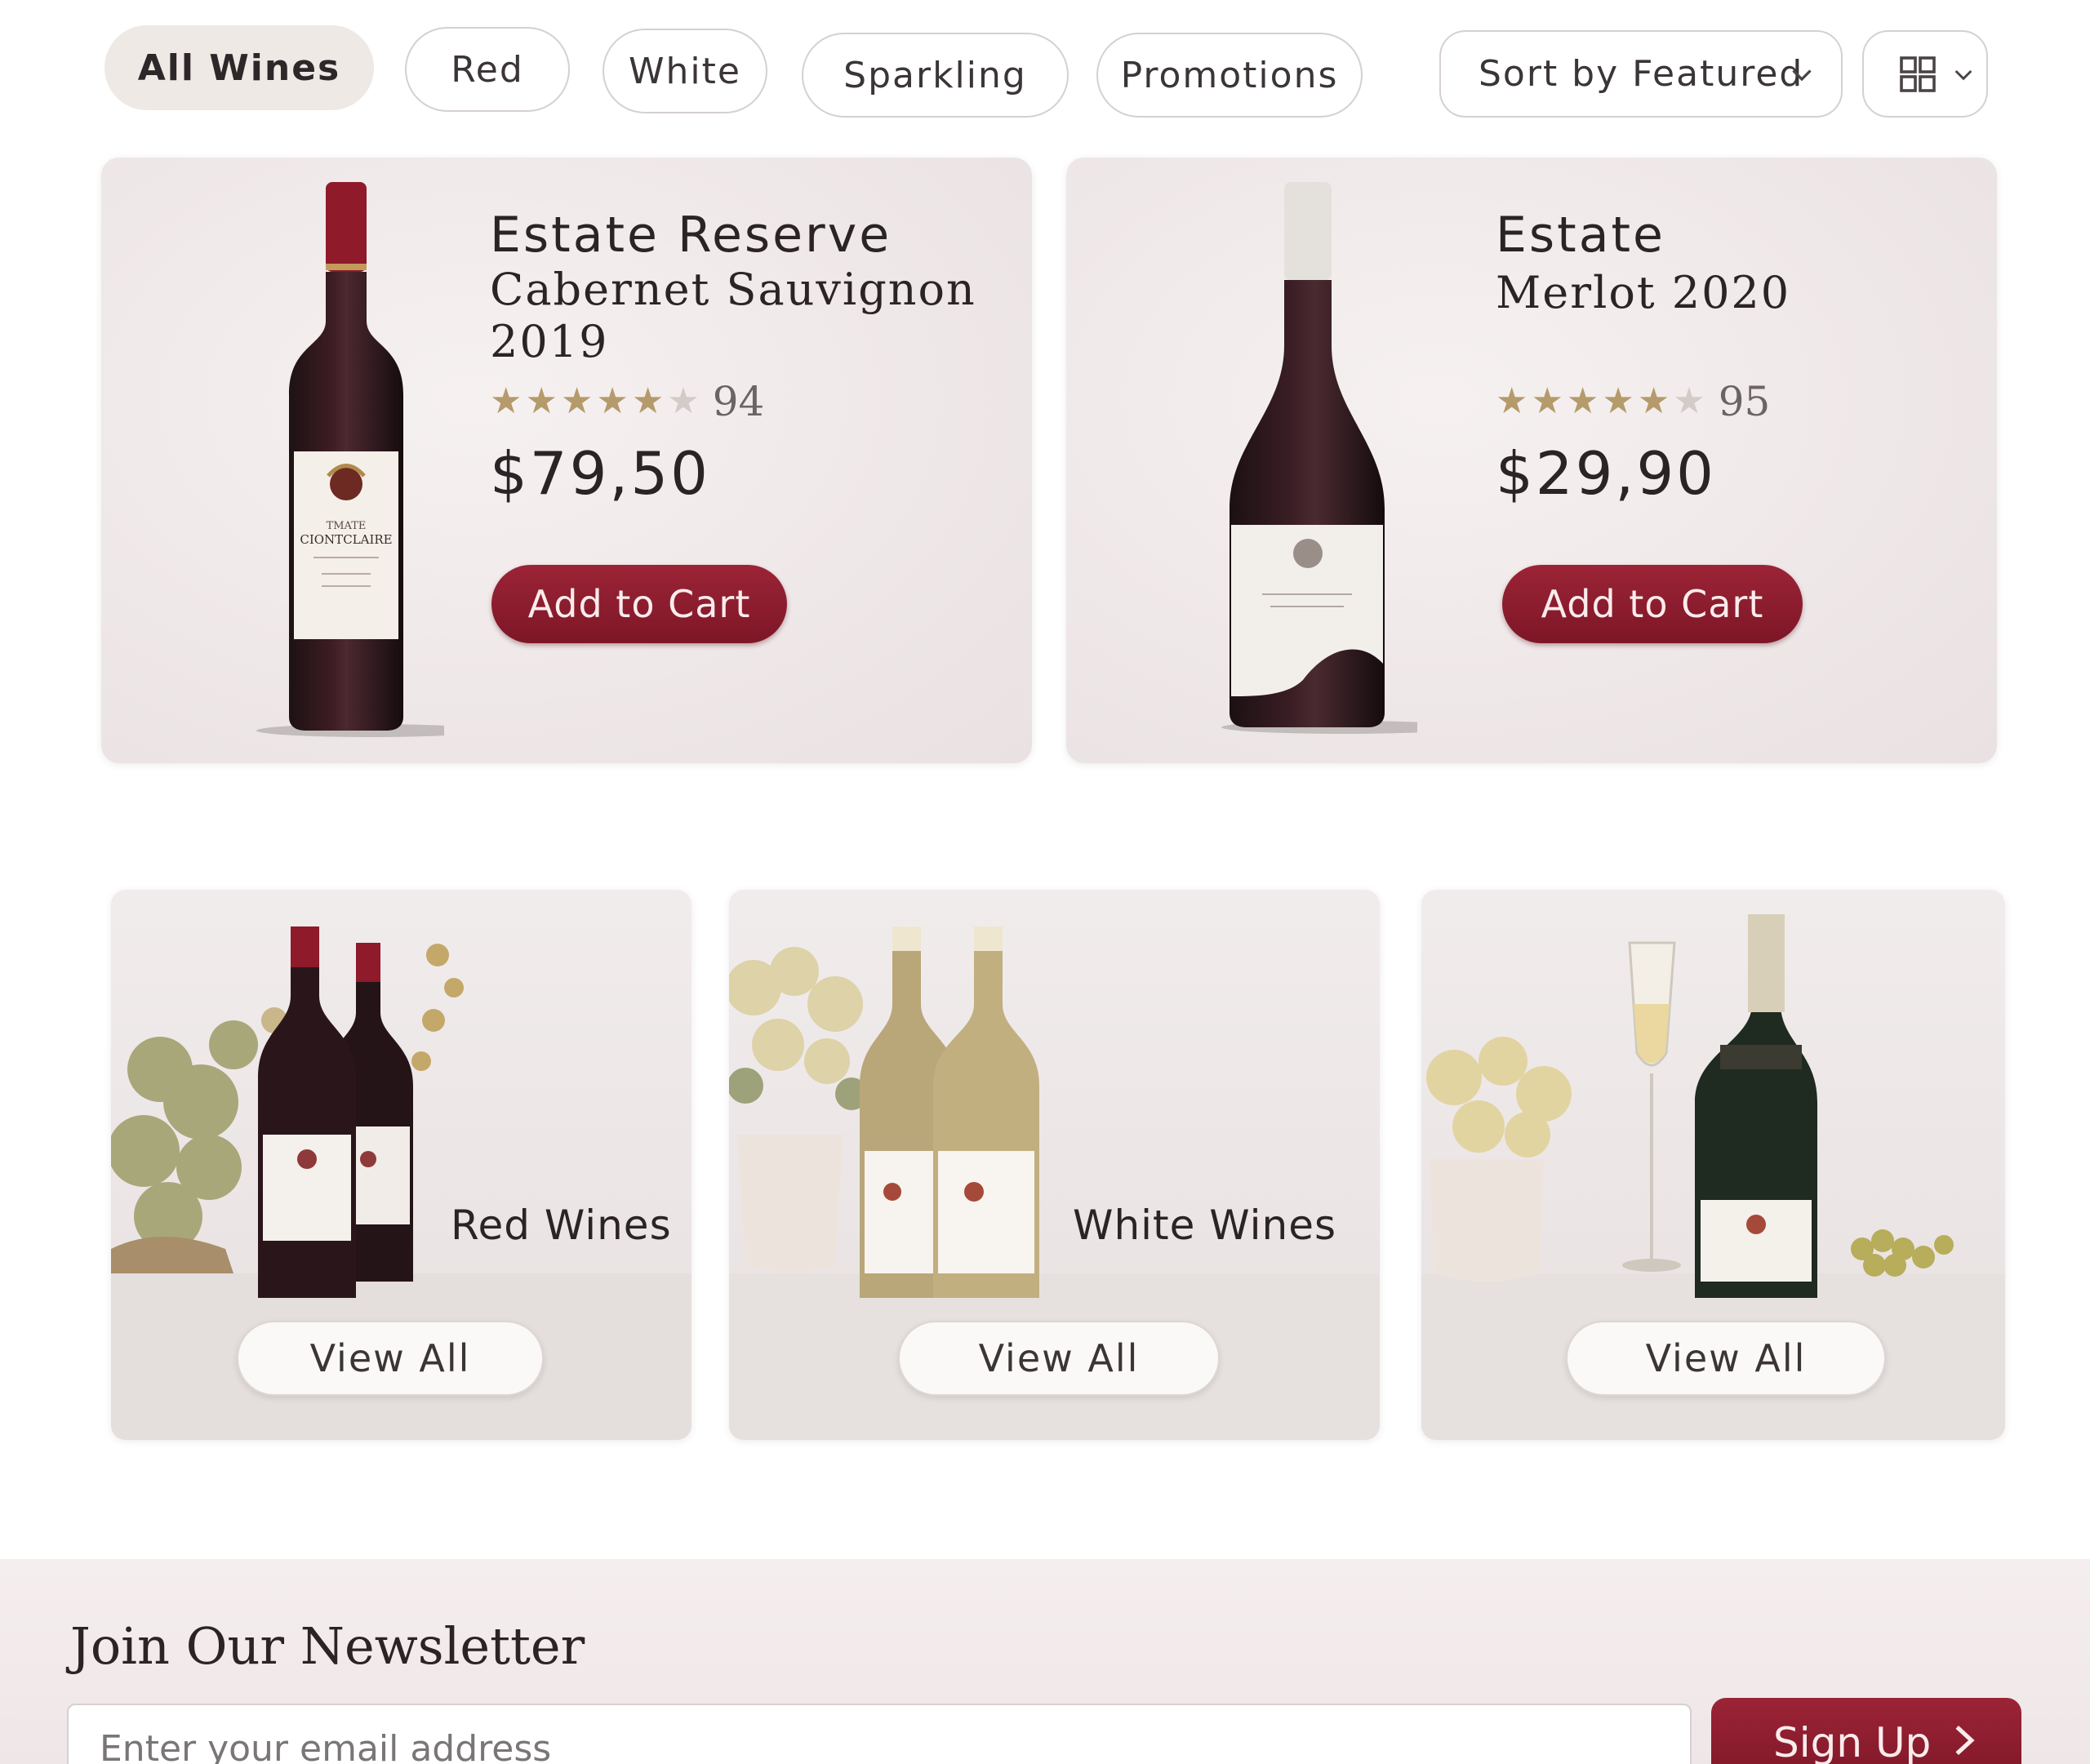 This screenshot has height=1764, width=2090. I want to click on filter-red: Red, so click(487, 69).